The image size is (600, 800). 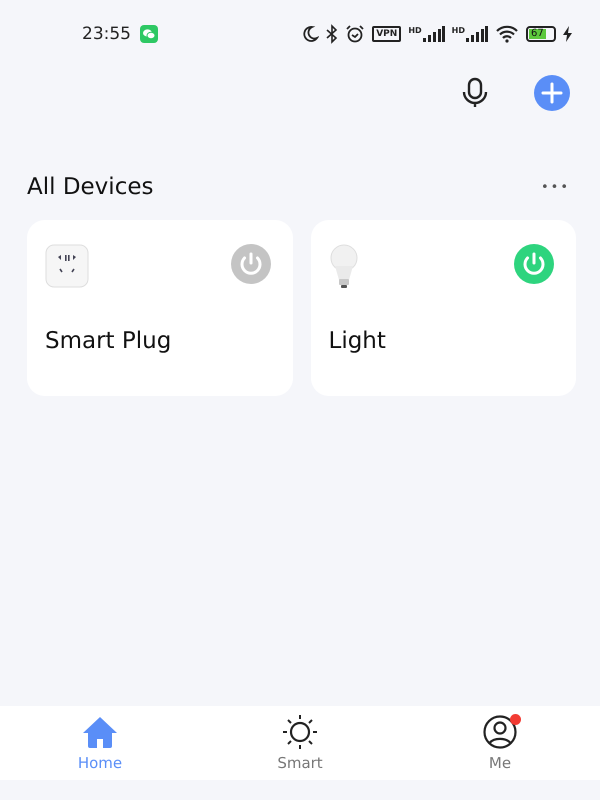 I want to click on microphone-icon, so click(x=475, y=93).